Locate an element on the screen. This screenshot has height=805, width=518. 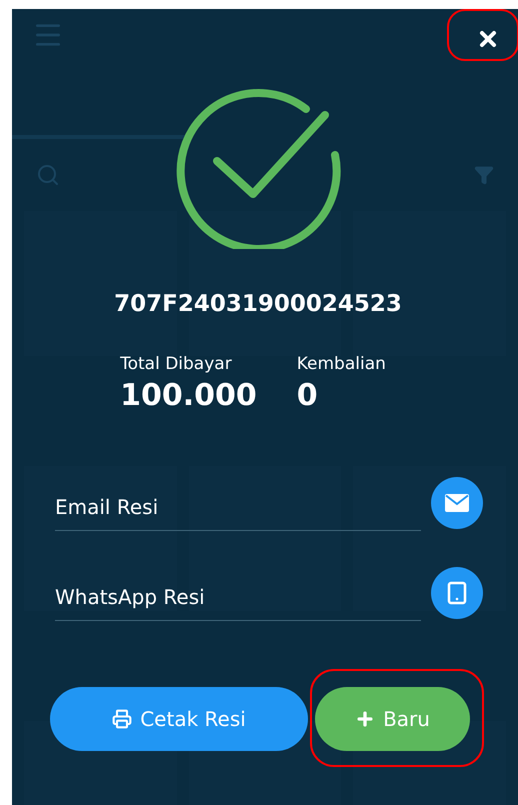
receipt-input-field: Email Resi is located at coordinates (238, 507).